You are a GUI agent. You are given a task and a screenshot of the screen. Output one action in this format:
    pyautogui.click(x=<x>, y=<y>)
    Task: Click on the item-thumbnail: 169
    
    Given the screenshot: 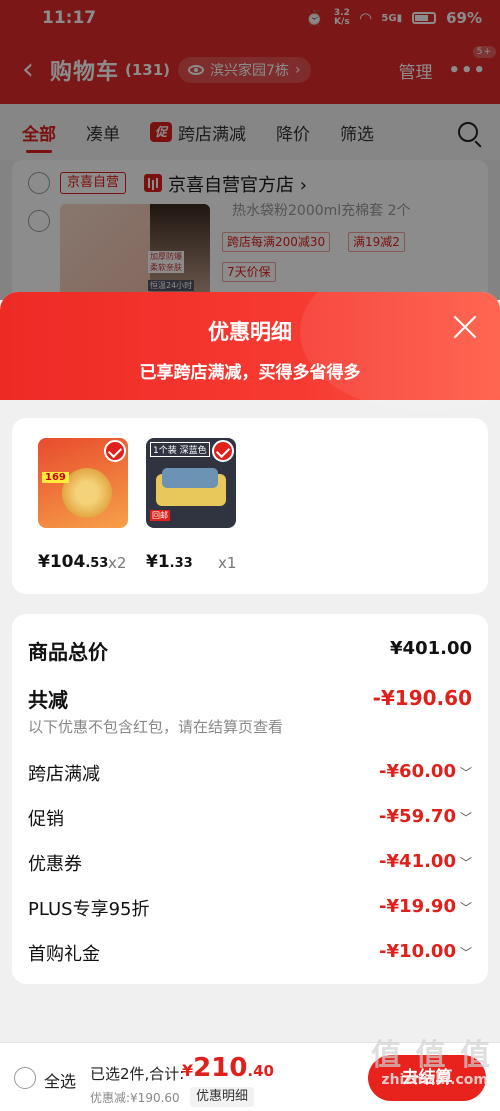 What is the action you would take?
    pyautogui.click(x=83, y=483)
    